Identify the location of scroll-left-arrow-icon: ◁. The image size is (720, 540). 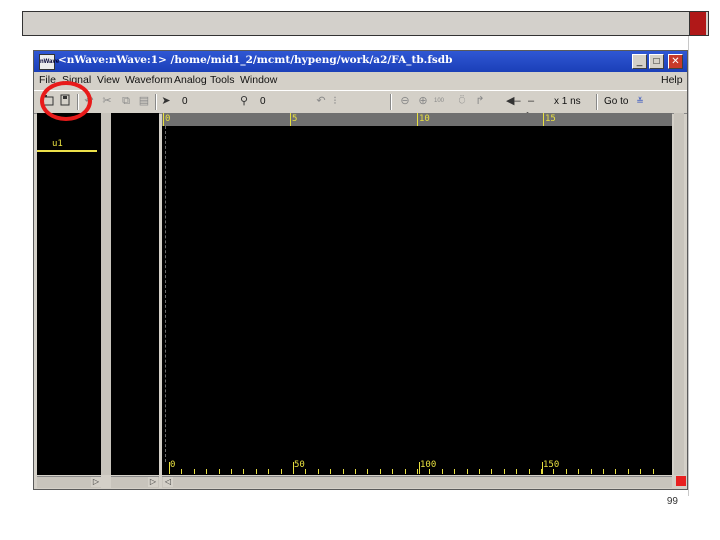
(168, 482).